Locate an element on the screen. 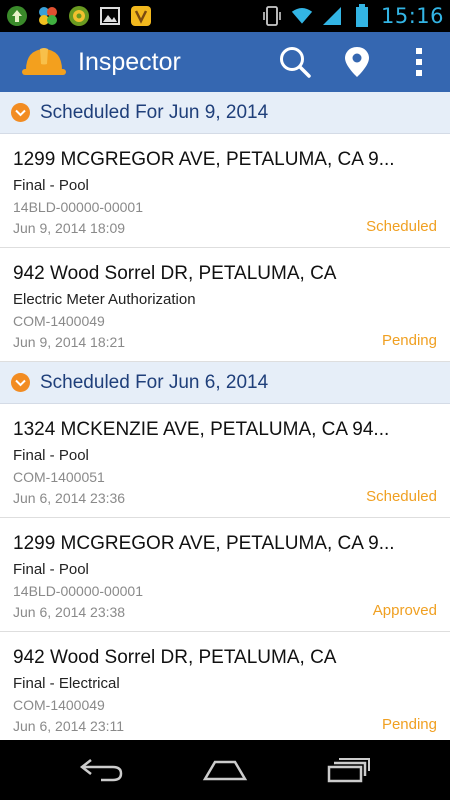 The image size is (450, 800). app-title: Inspector is located at coordinates (129, 61).